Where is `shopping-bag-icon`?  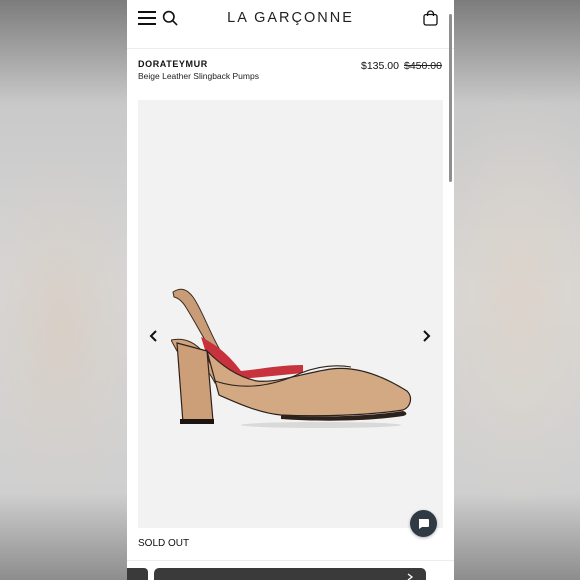
shopping-bag-icon is located at coordinates (430, 18).